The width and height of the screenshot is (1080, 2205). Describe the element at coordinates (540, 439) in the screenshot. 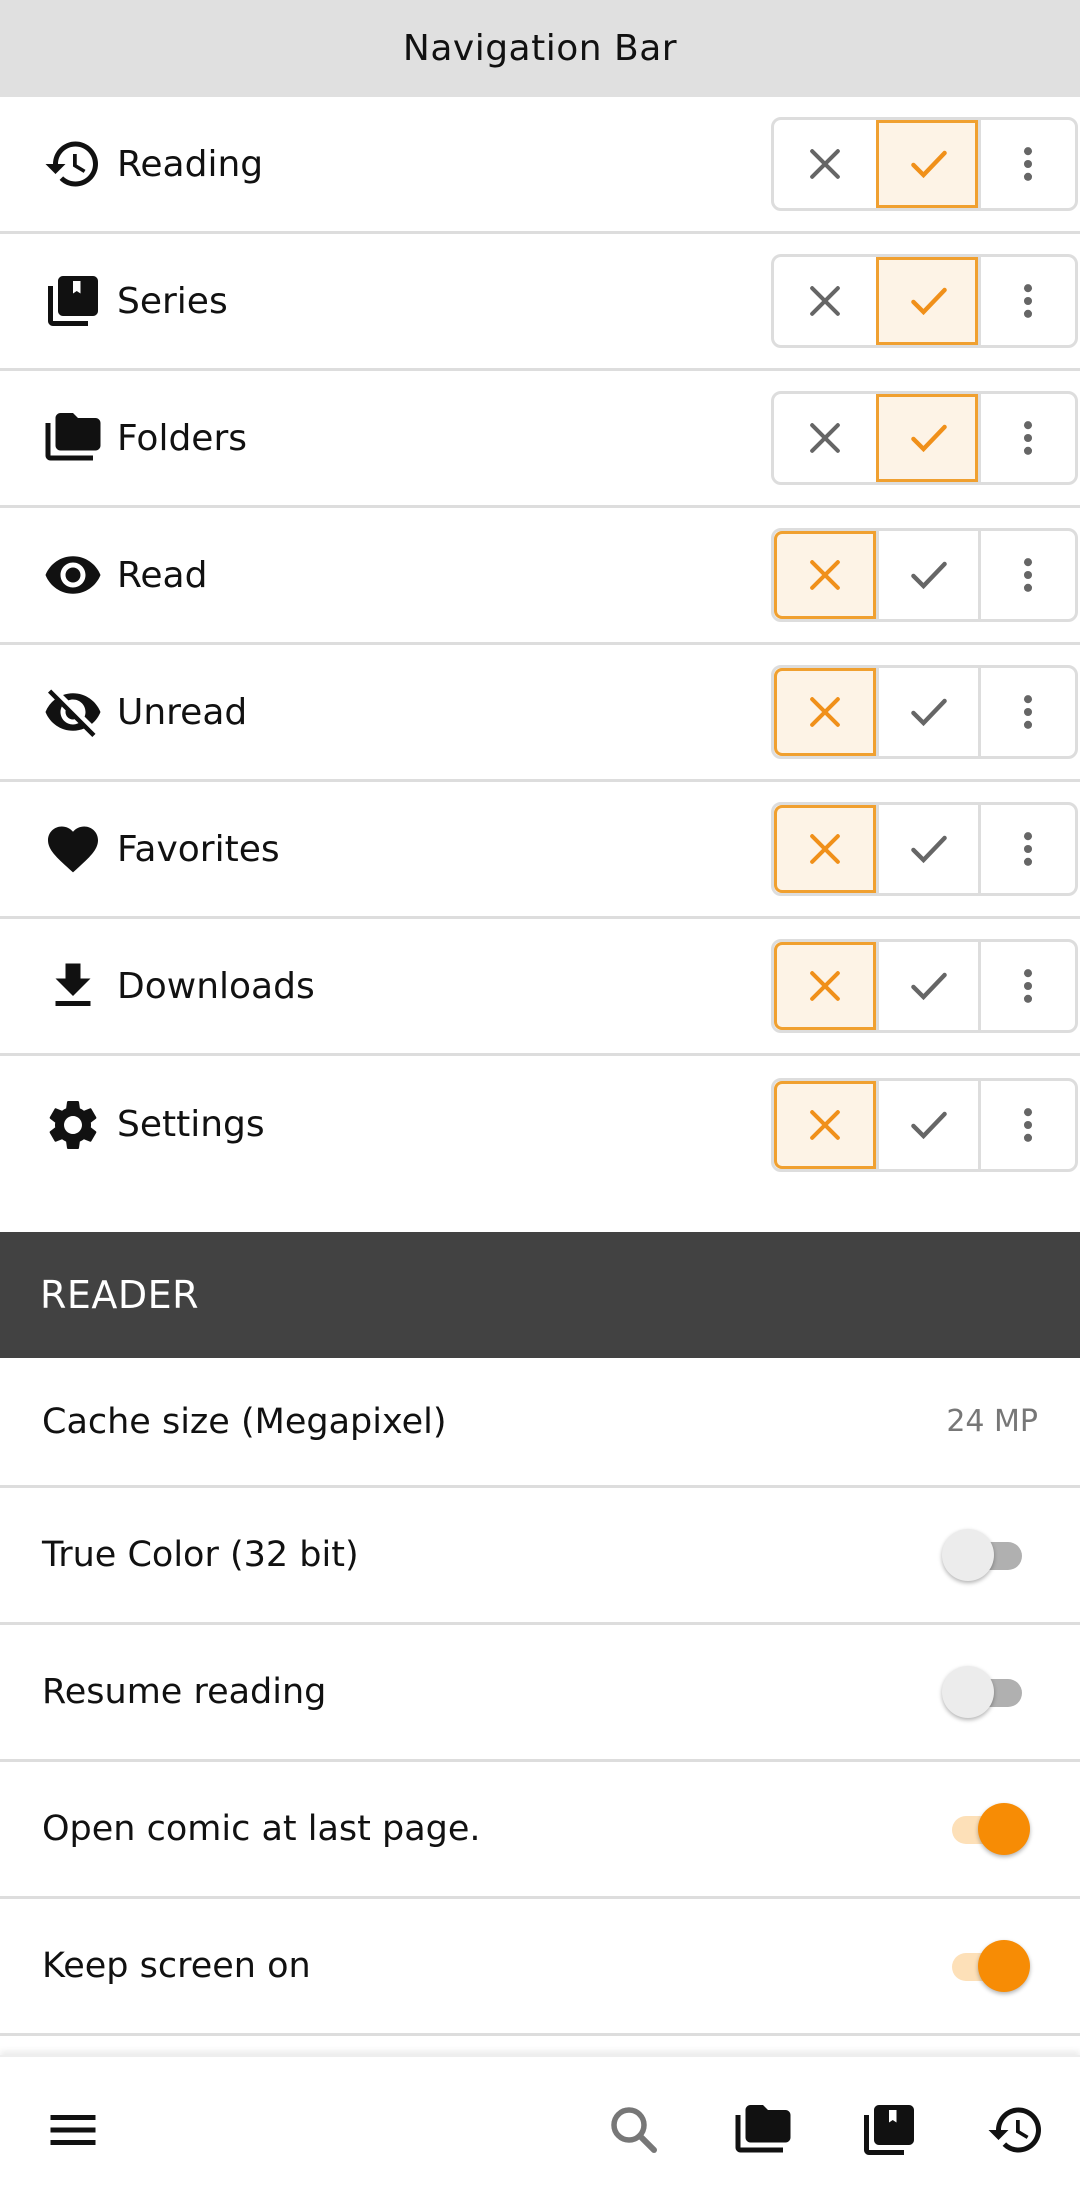

I see `nav-item-folders: Folders` at that location.